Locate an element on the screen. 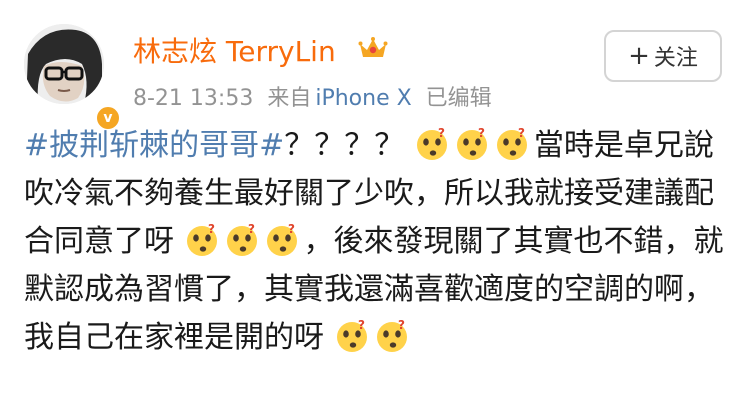 The image size is (750, 415). source-link: iPhone X is located at coordinates (363, 98).